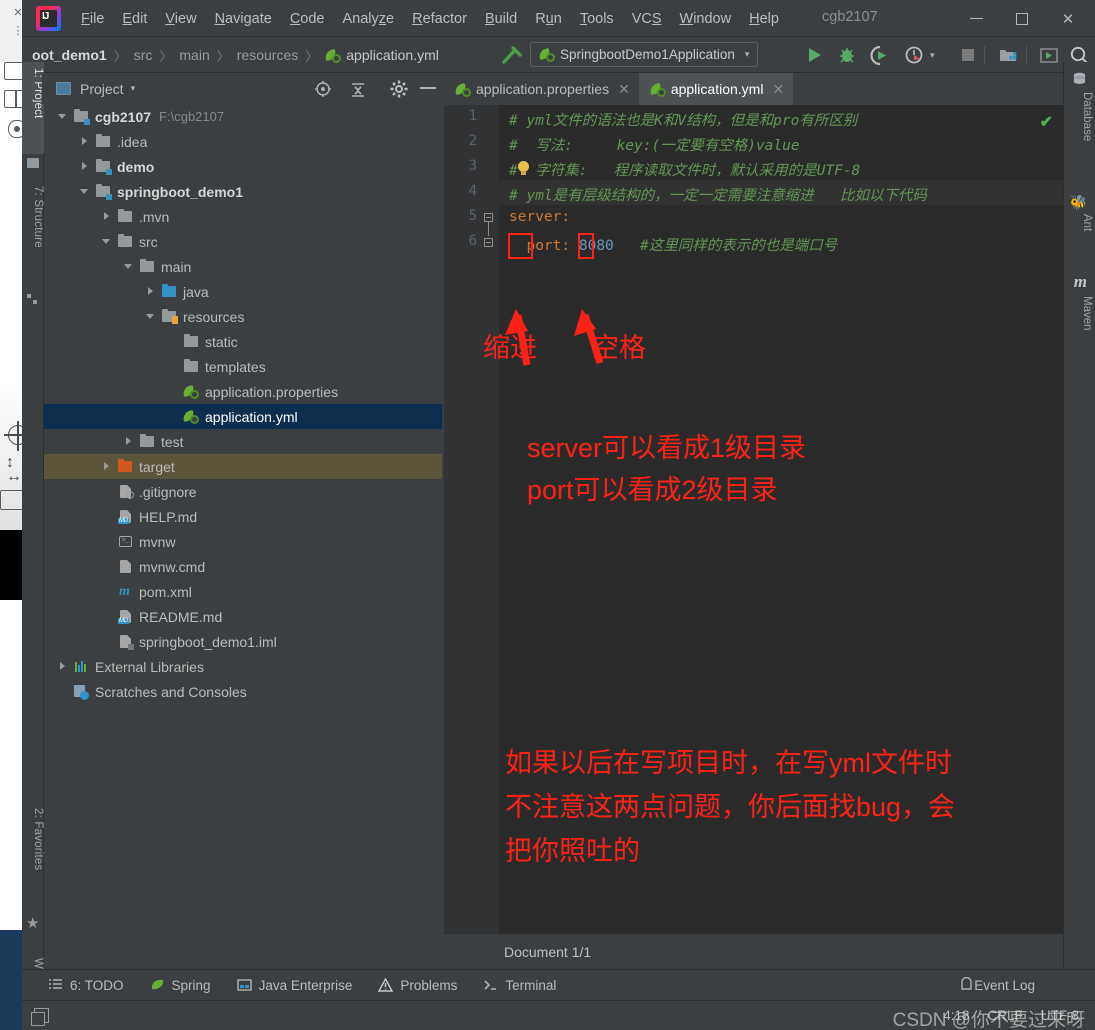  What do you see at coordinates (764, 19) in the screenshot?
I see `menu-item-help: Help` at bounding box center [764, 19].